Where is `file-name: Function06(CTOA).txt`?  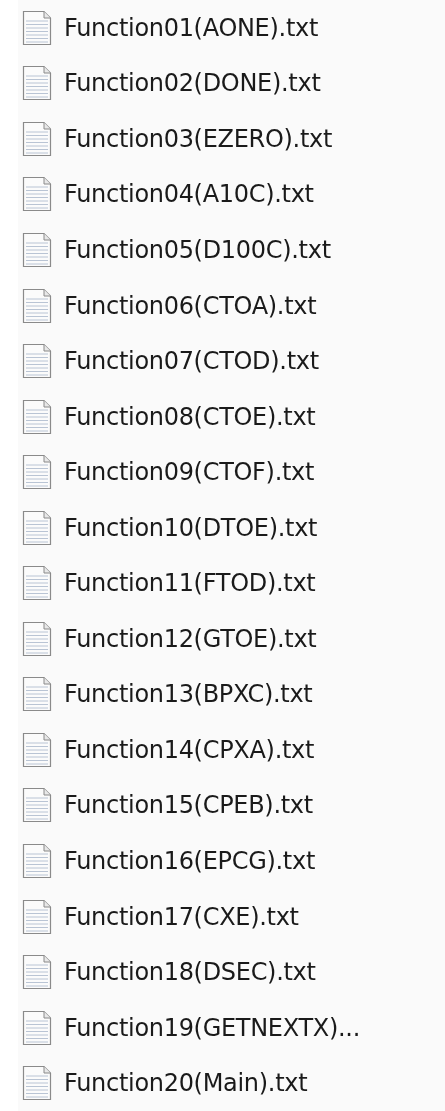
file-name: Function06(CTOA).txt is located at coordinates (190, 305).